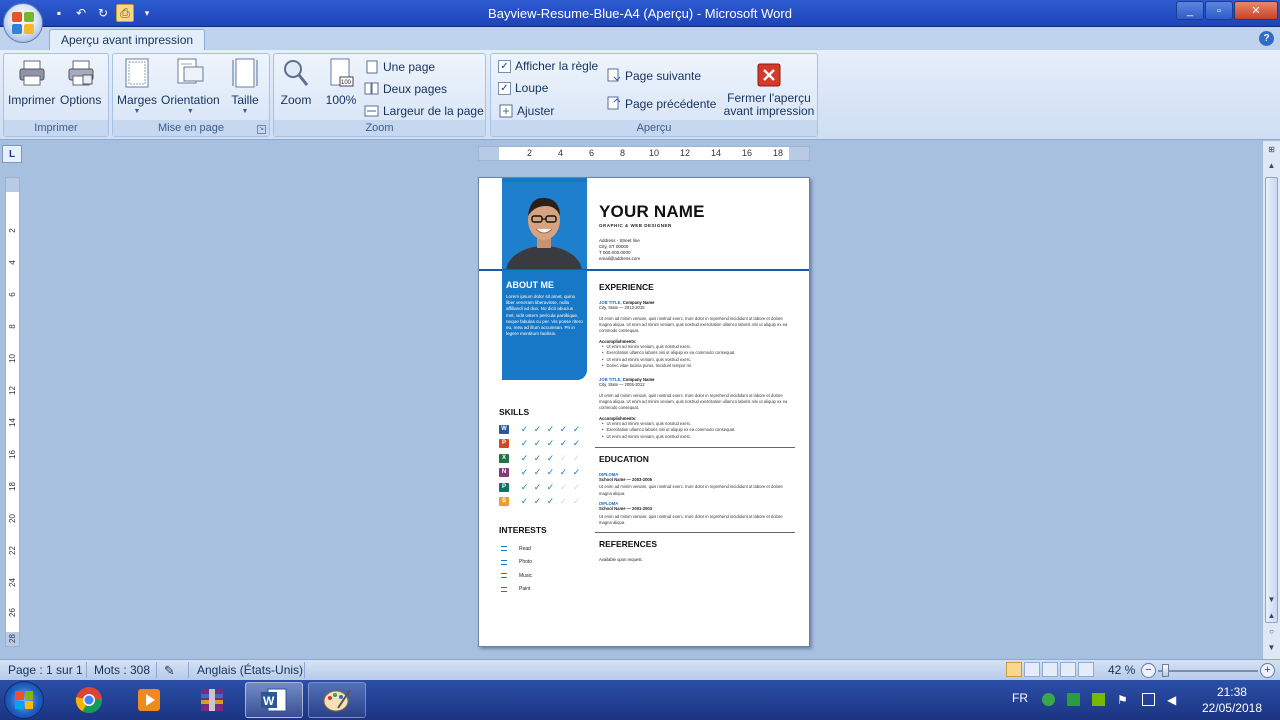  What do you see at coordinates (504, 88) in the screenshot?
I see `magnifier-check-icon: ✓` at bounding box center [504, 88].